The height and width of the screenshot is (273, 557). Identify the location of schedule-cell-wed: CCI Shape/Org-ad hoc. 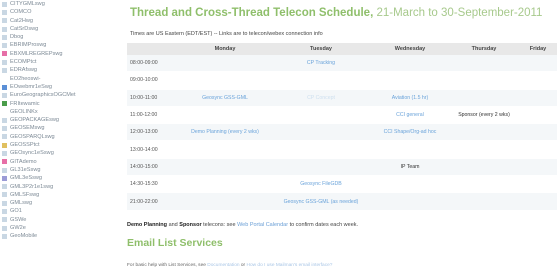
(410, 132).